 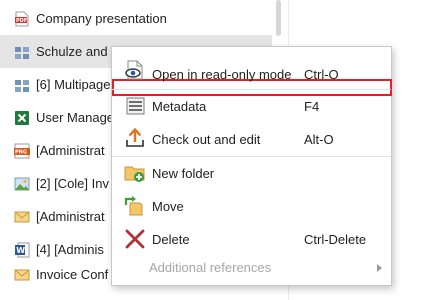 What do you see at coordinates (210, 267) in the screenshot?
I see `menu-label: Additional references` at bounding box center [210, 267].